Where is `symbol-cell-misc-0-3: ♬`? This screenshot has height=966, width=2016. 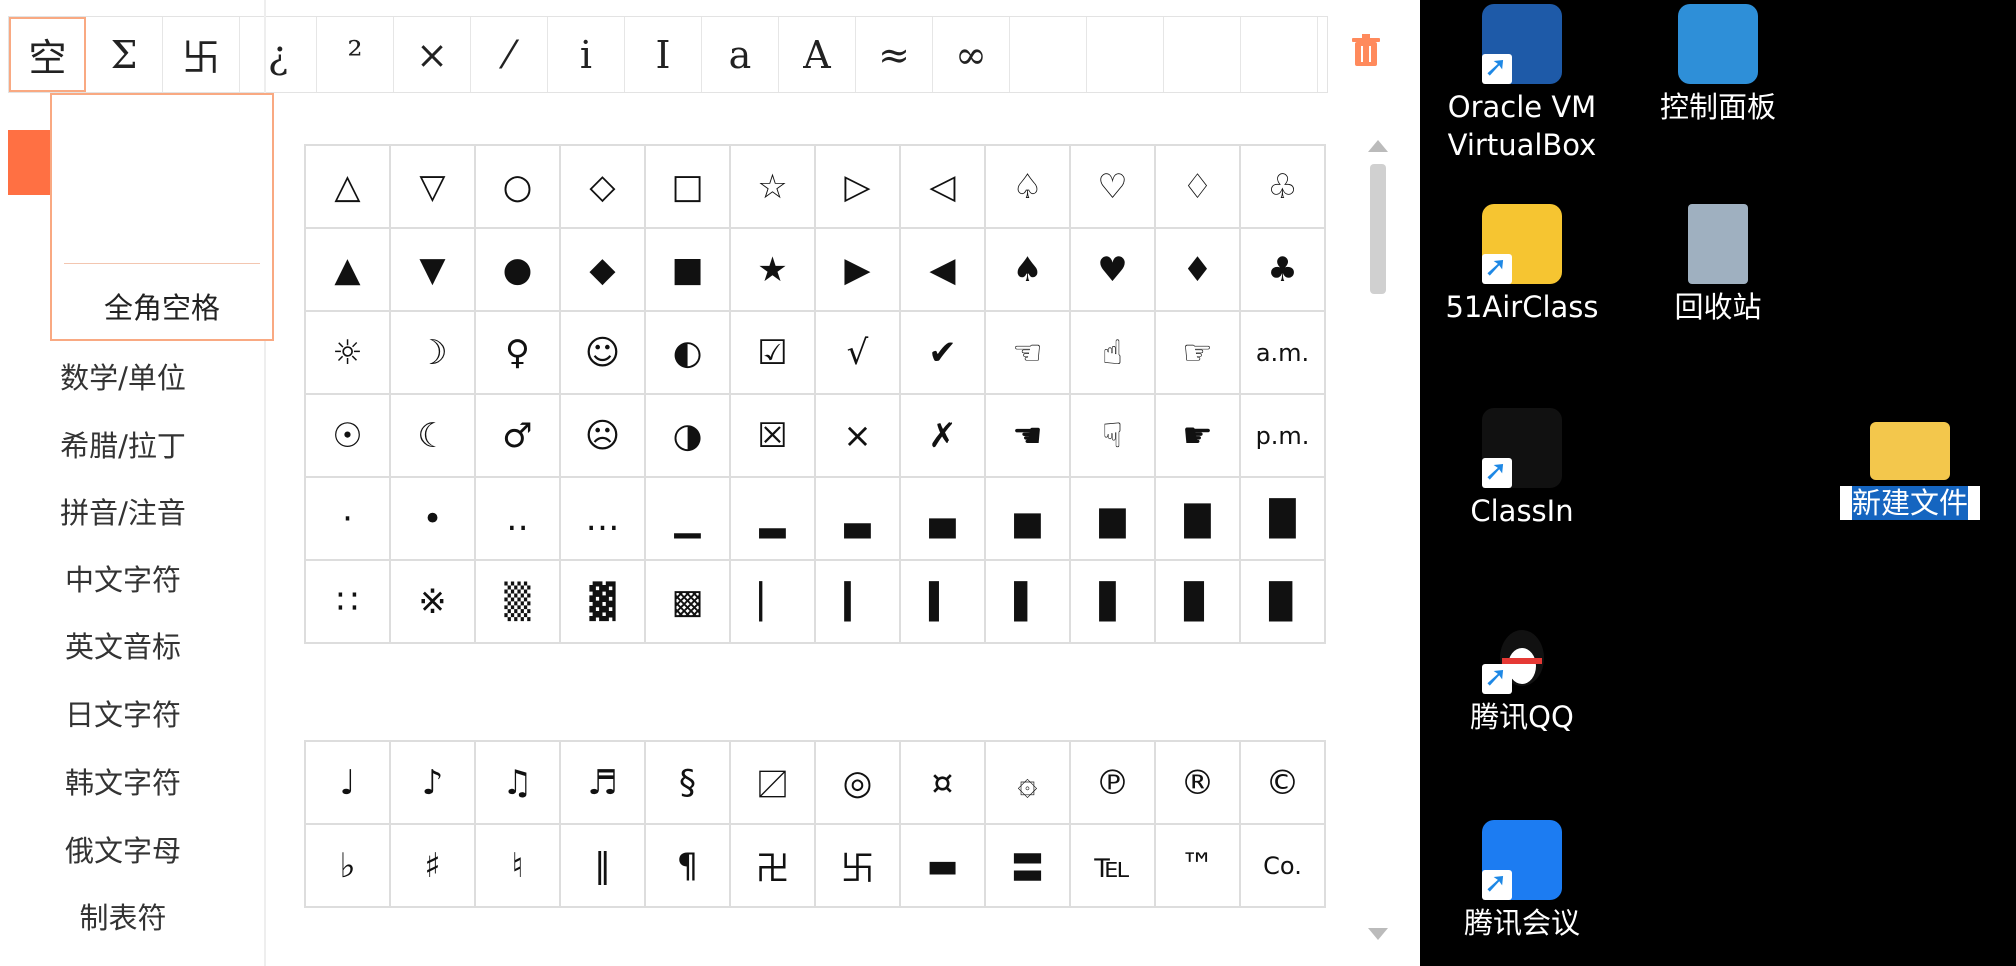 symbol-cell-misc-0-3: ♬ is located at coordinates (603, 783).